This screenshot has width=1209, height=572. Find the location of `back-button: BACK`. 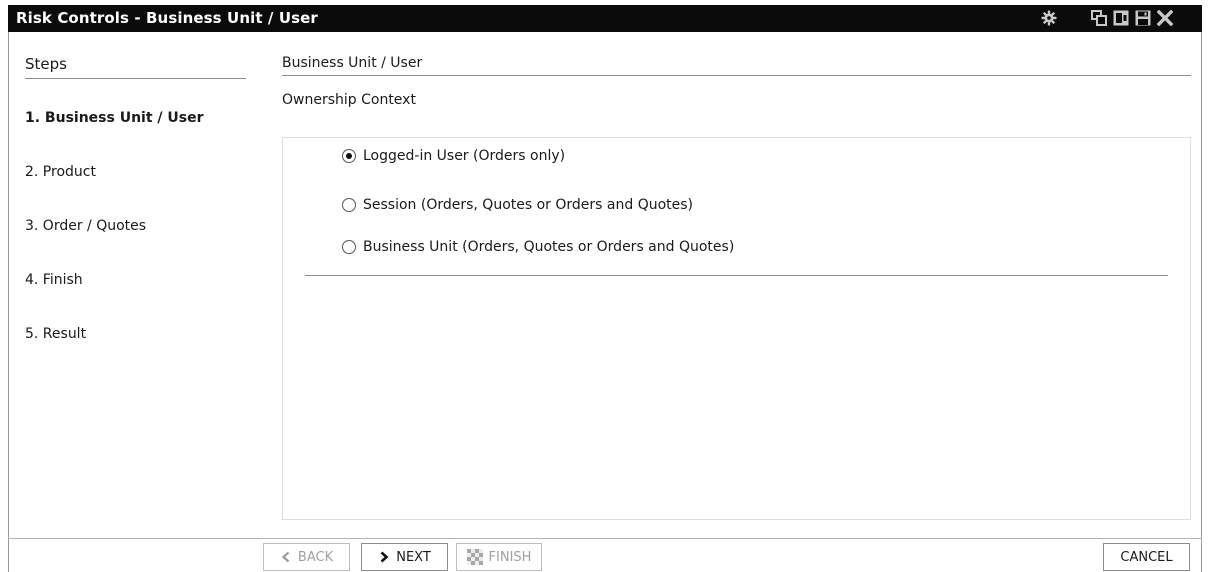

back-button: BACK is located at coordinates (306, 557).